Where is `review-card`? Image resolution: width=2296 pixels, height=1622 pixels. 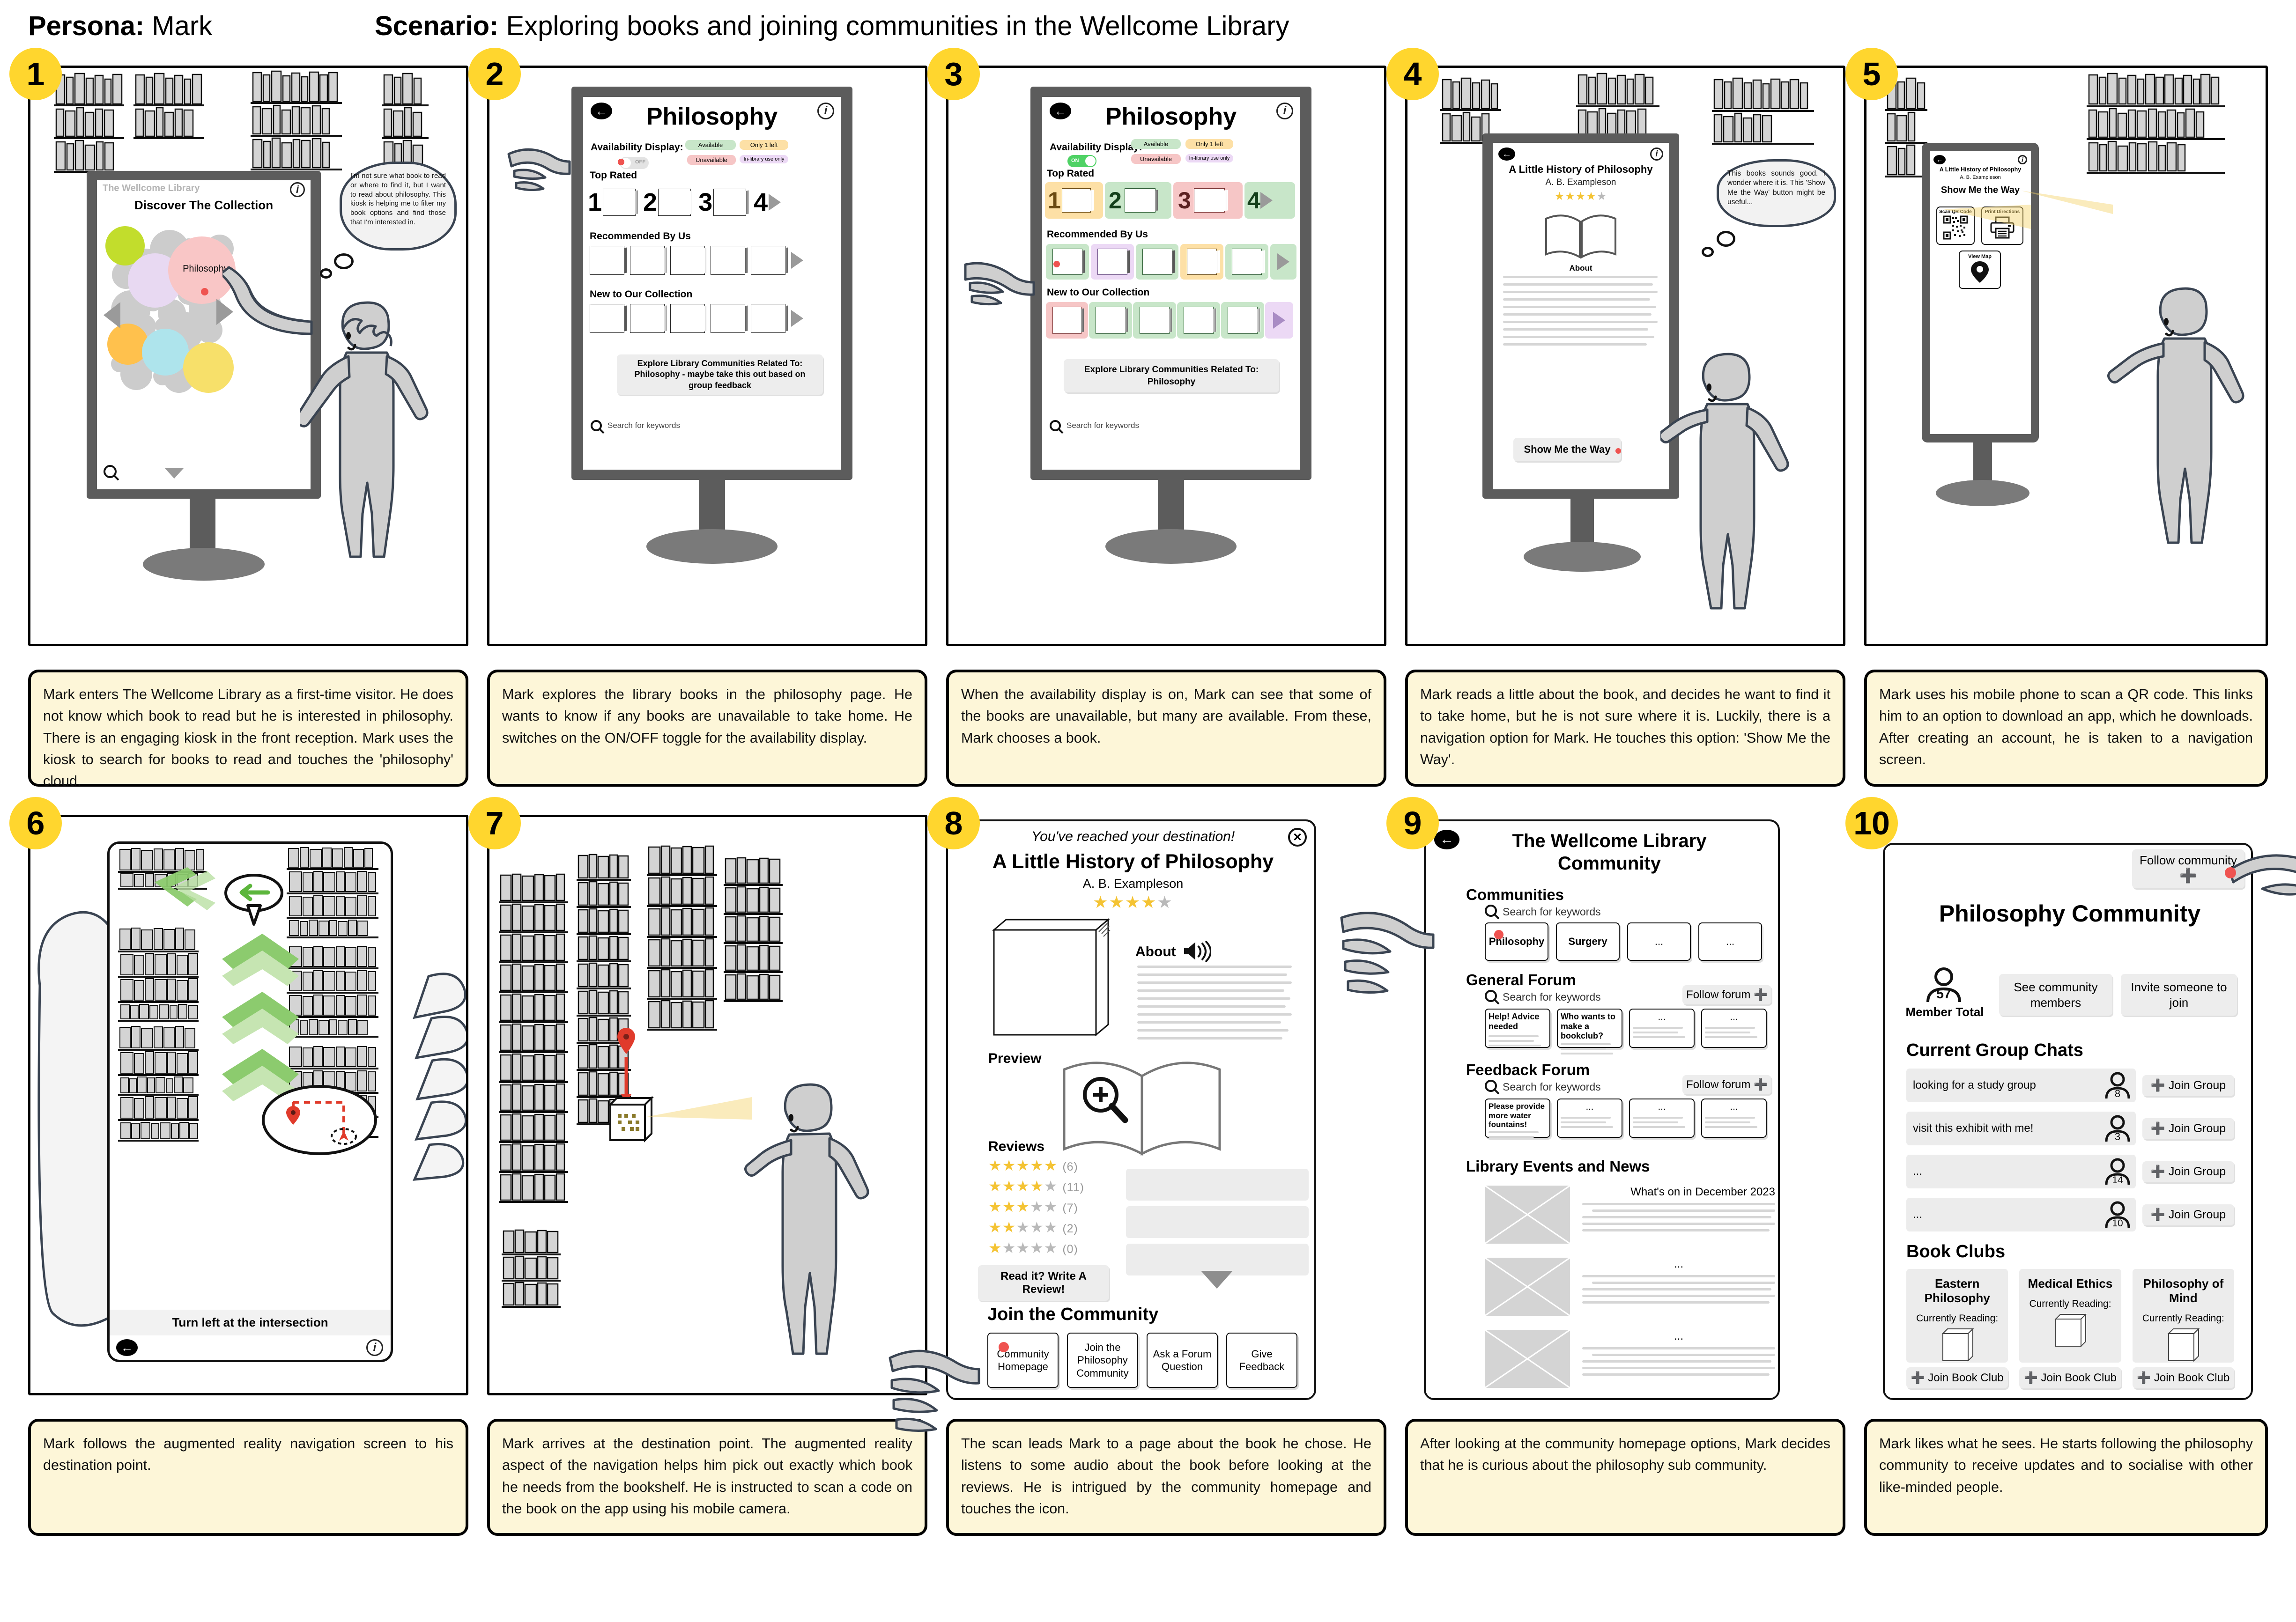 review-card is located at coordinates (1217, 1185).